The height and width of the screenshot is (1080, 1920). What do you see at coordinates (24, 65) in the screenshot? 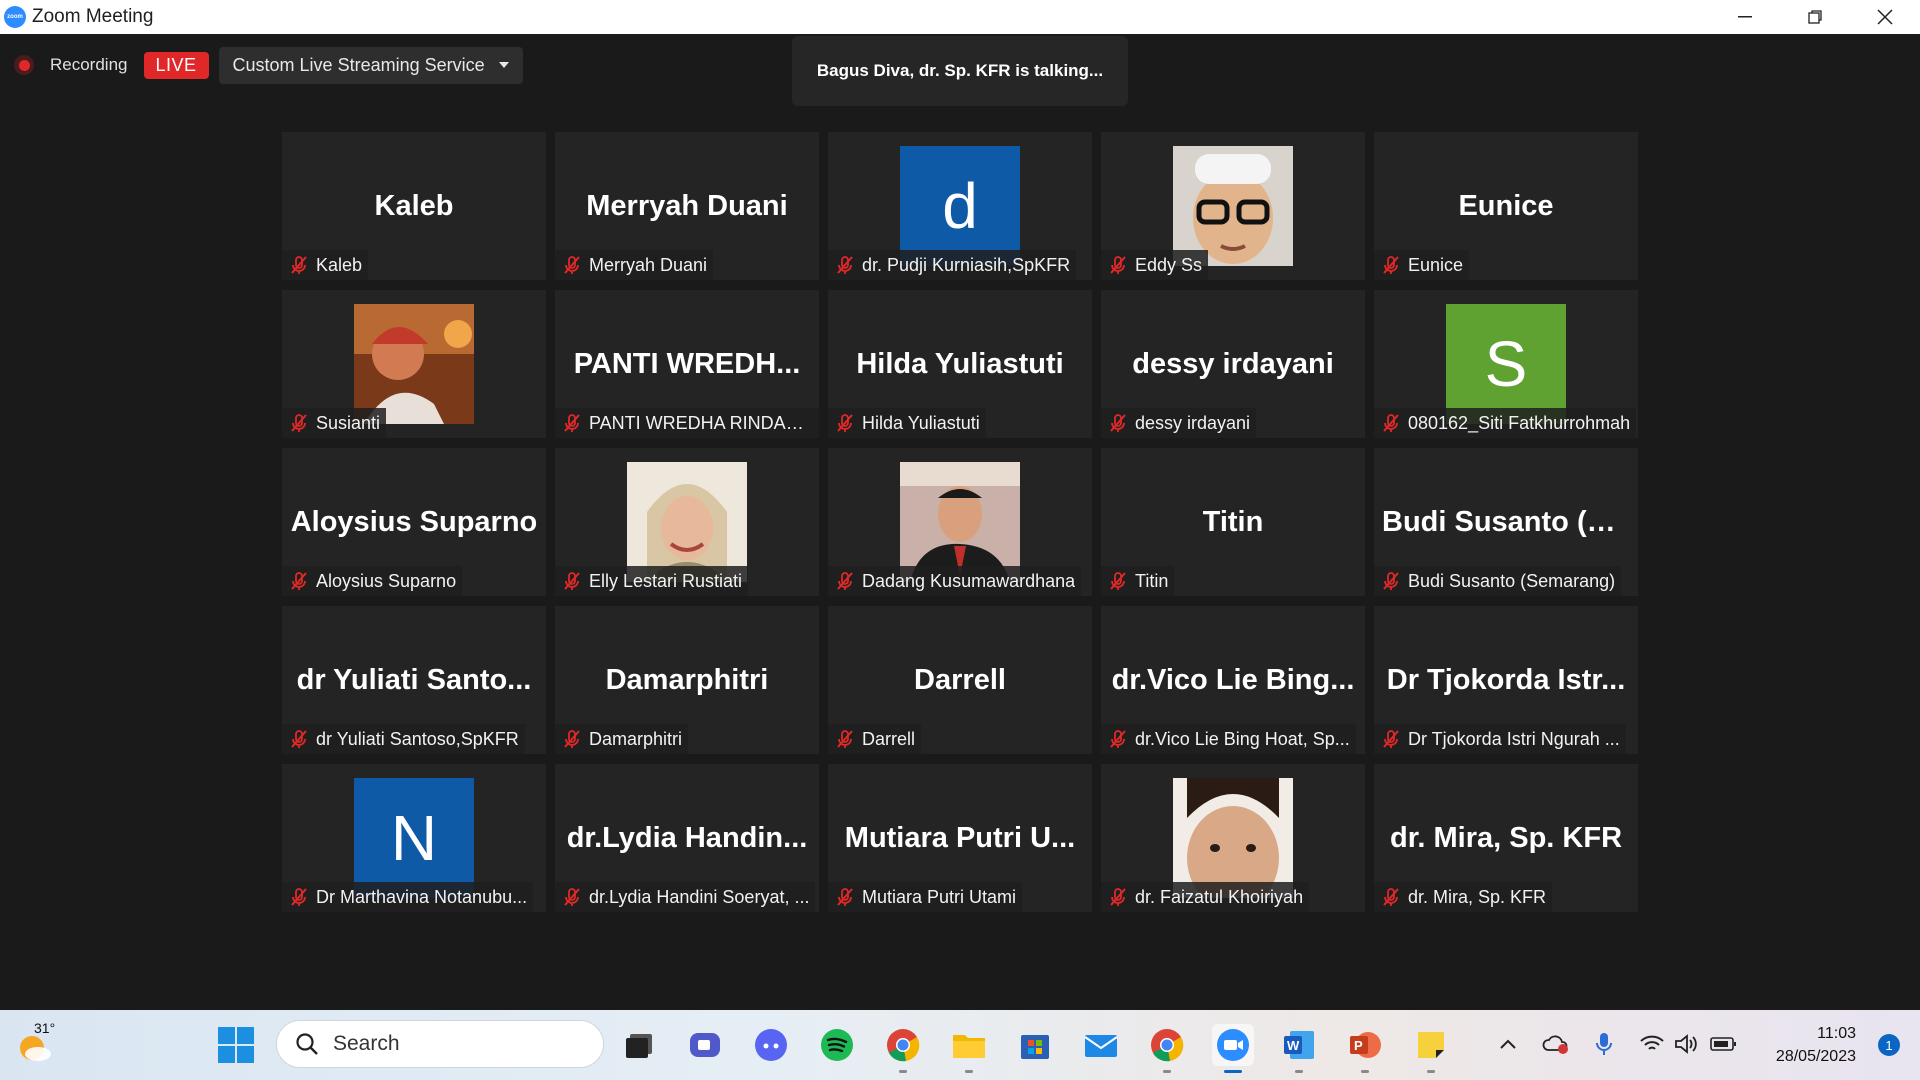
I see `recording-icon` at bounding box center [24, 65].